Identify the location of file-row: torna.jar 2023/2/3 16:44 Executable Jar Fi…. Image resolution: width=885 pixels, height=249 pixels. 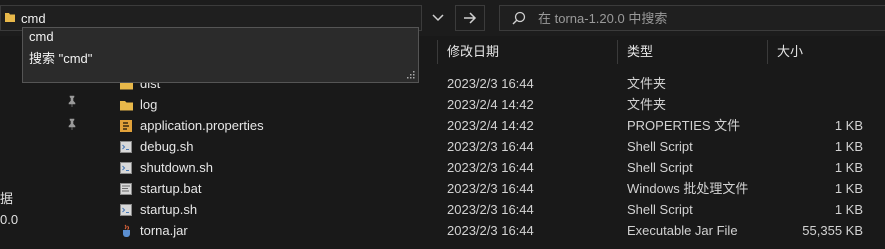
(492, 230).